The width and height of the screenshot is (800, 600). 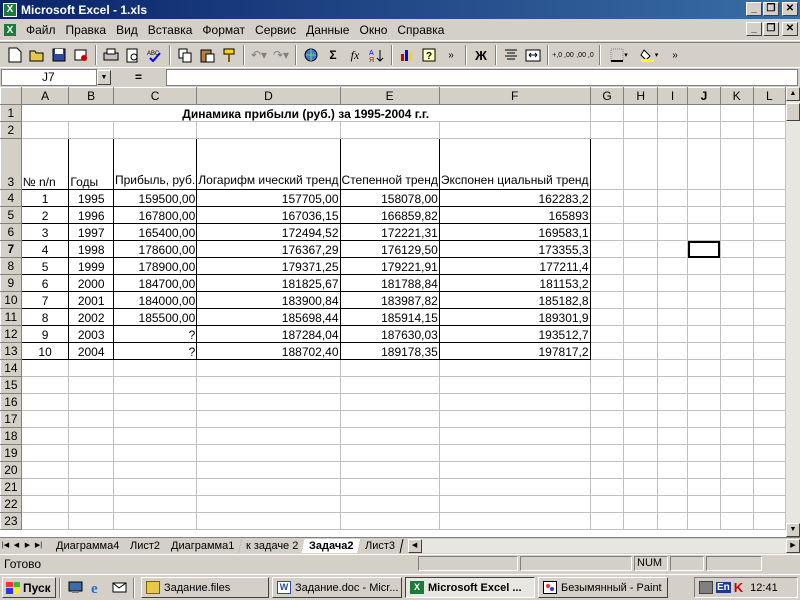 What do you see at coordinates (790, 9) in the screenshot?
I see `close-button: ✕` at bounding box center [790, 9].